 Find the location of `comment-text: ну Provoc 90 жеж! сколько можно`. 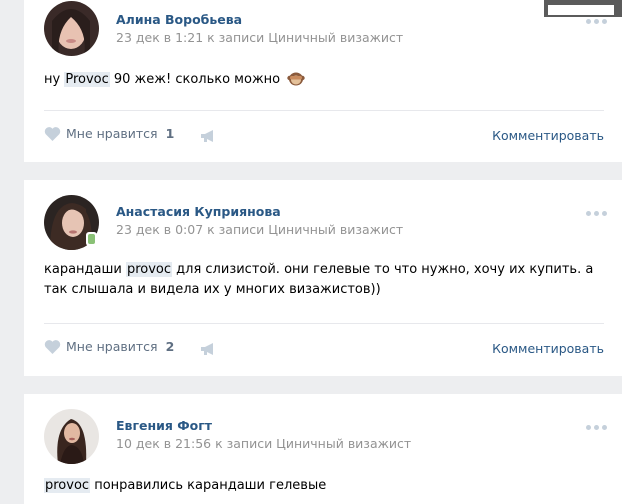

comment-text: ну Provoc 90 жеж! сколько можно is located at coordinates (324, 80).